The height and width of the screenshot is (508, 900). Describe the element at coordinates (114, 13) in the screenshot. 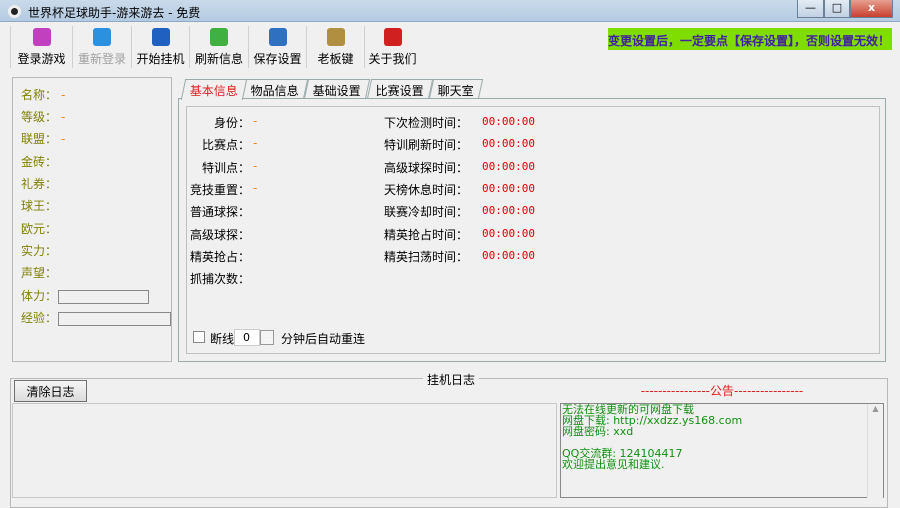

I see `window-title: 世界杯足球助手-游来游去 - 免费` at that location.